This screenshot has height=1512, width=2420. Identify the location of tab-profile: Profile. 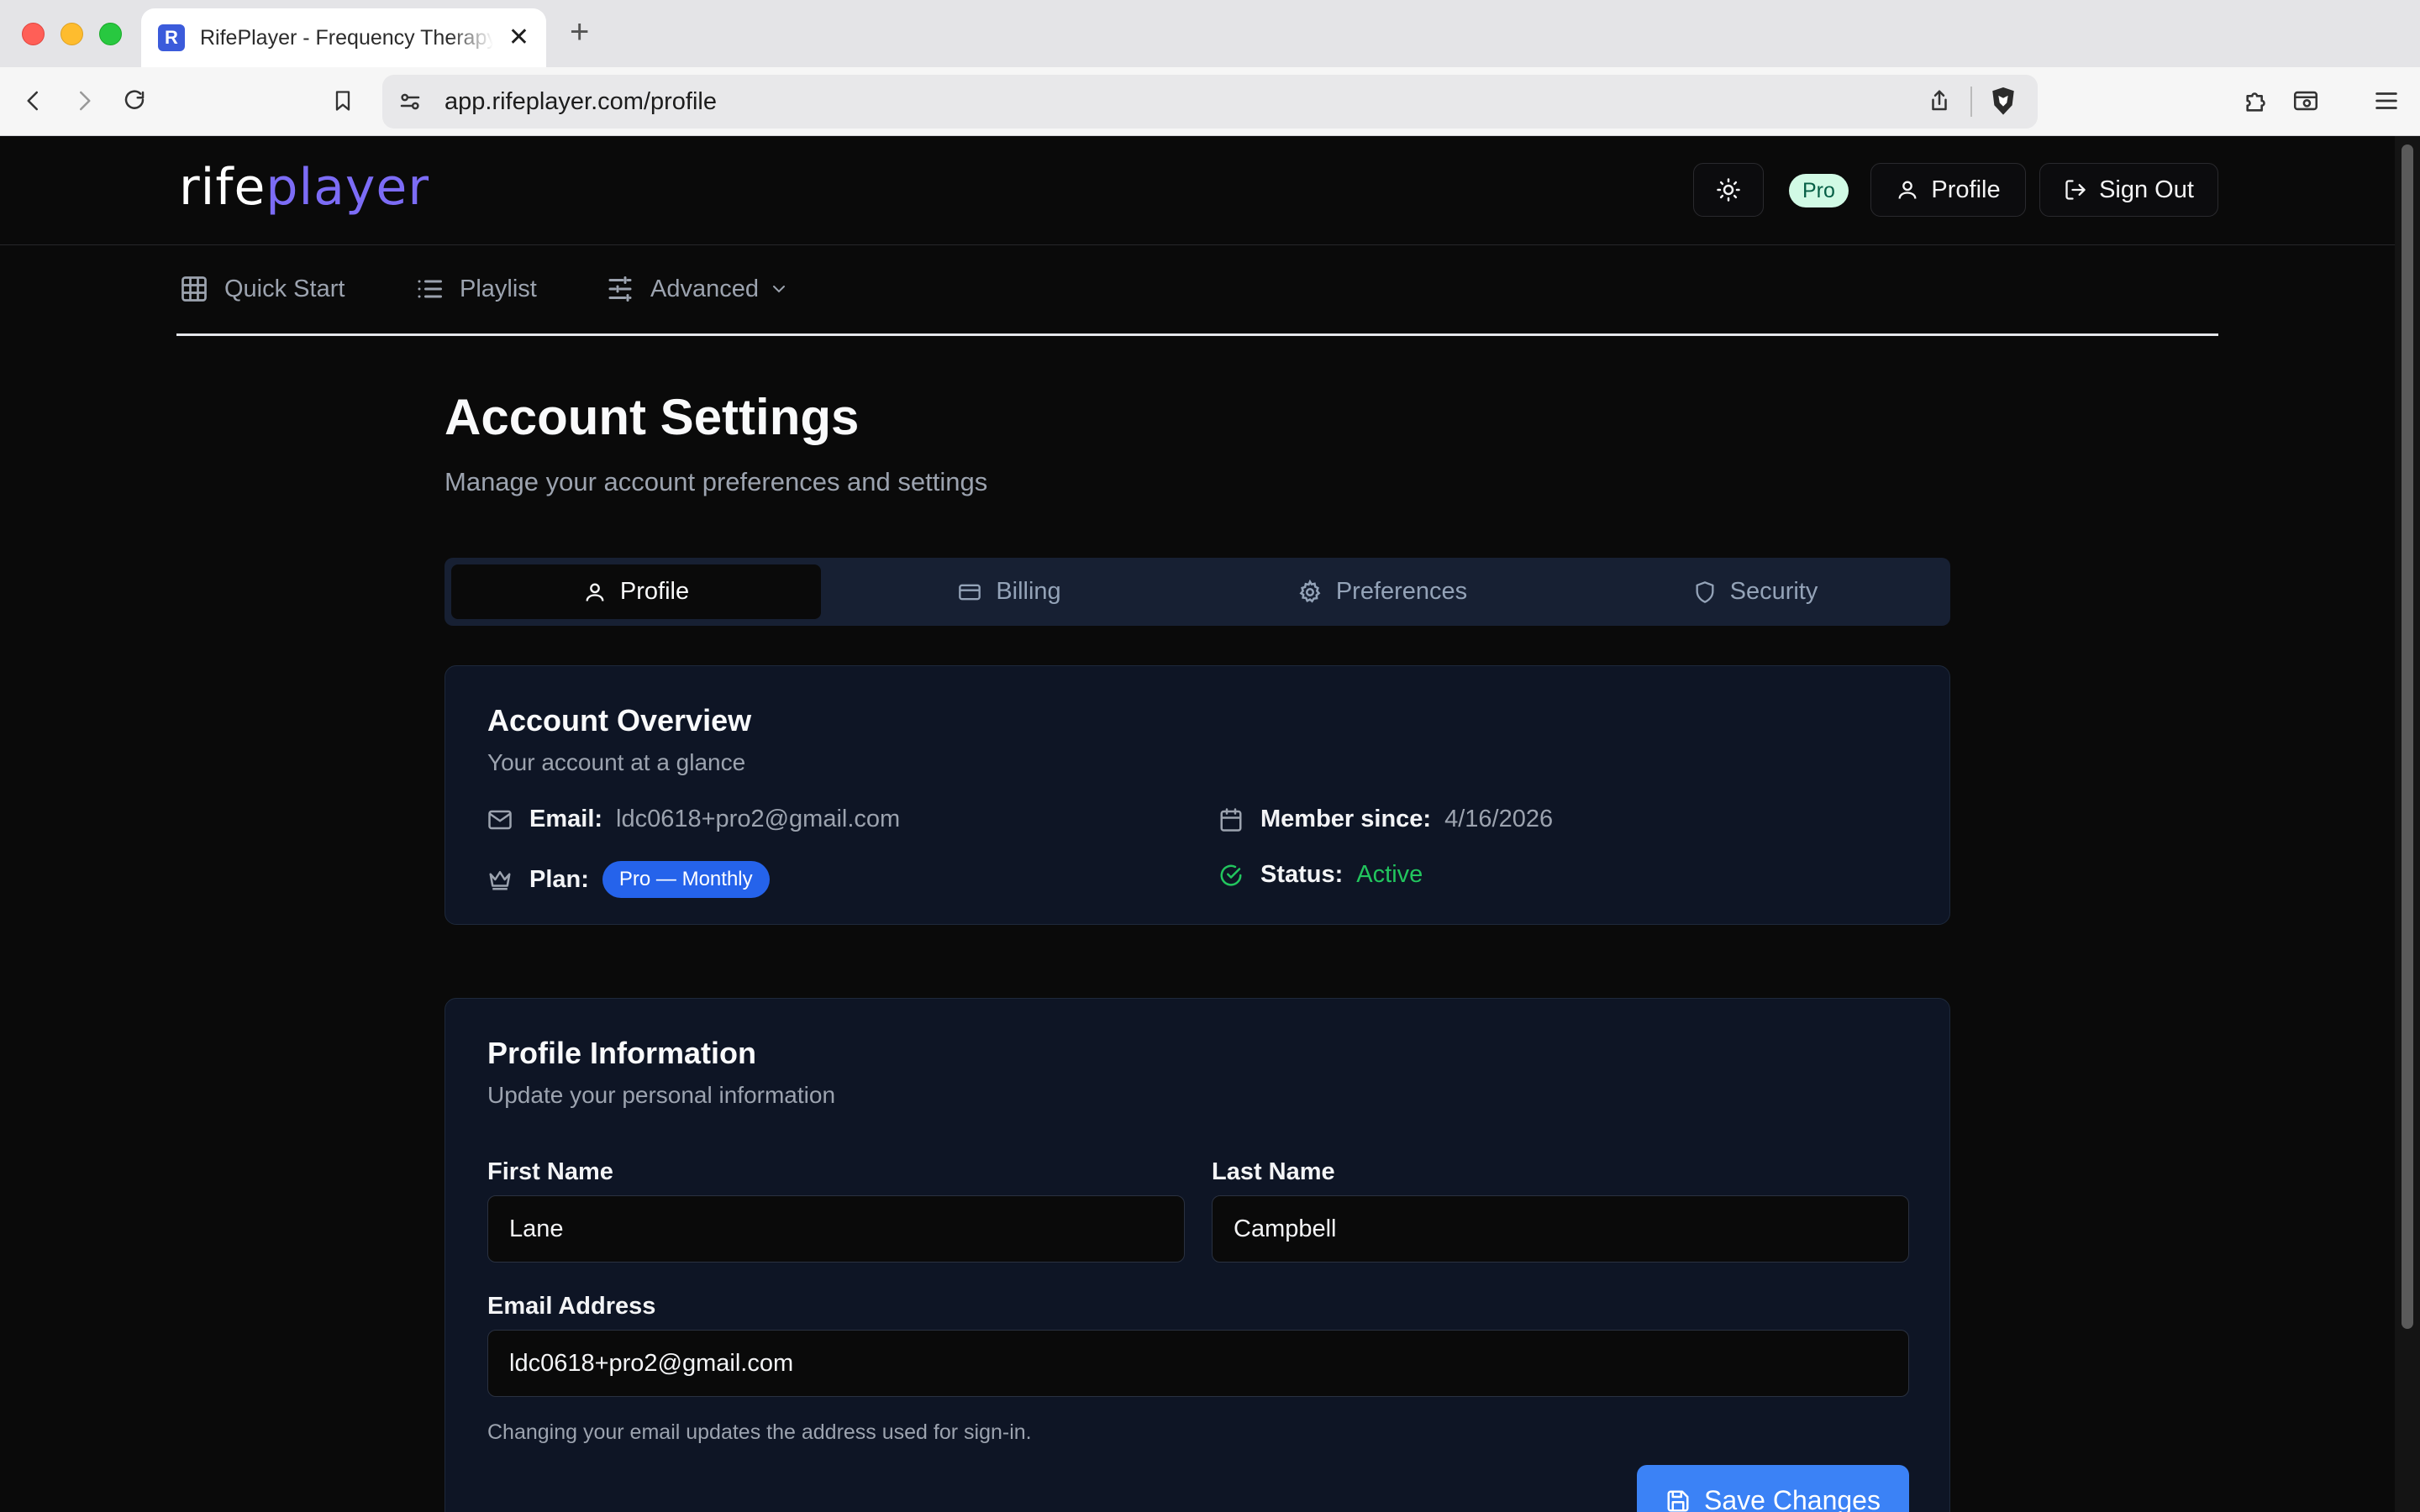
(636, 591).